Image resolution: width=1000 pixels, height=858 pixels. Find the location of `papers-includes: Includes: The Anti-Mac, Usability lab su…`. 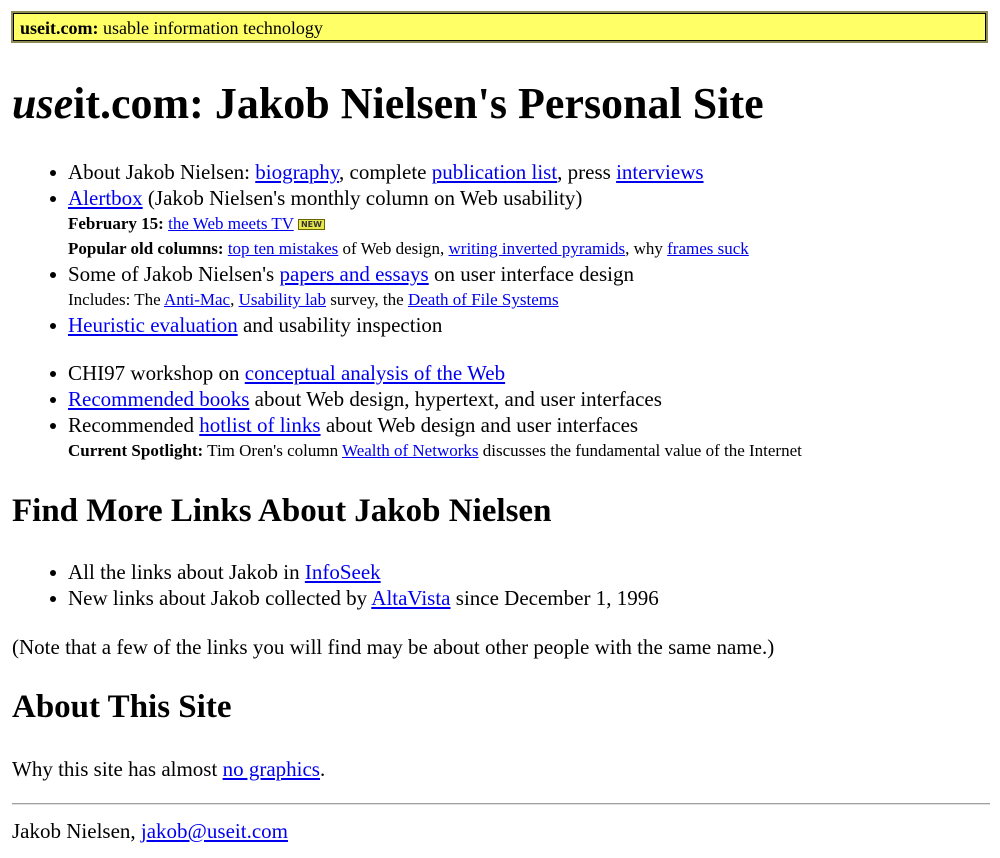

papers-includes: Includes: The Anti-Mac, Usability lab su… is located at coordinates (408, 299).